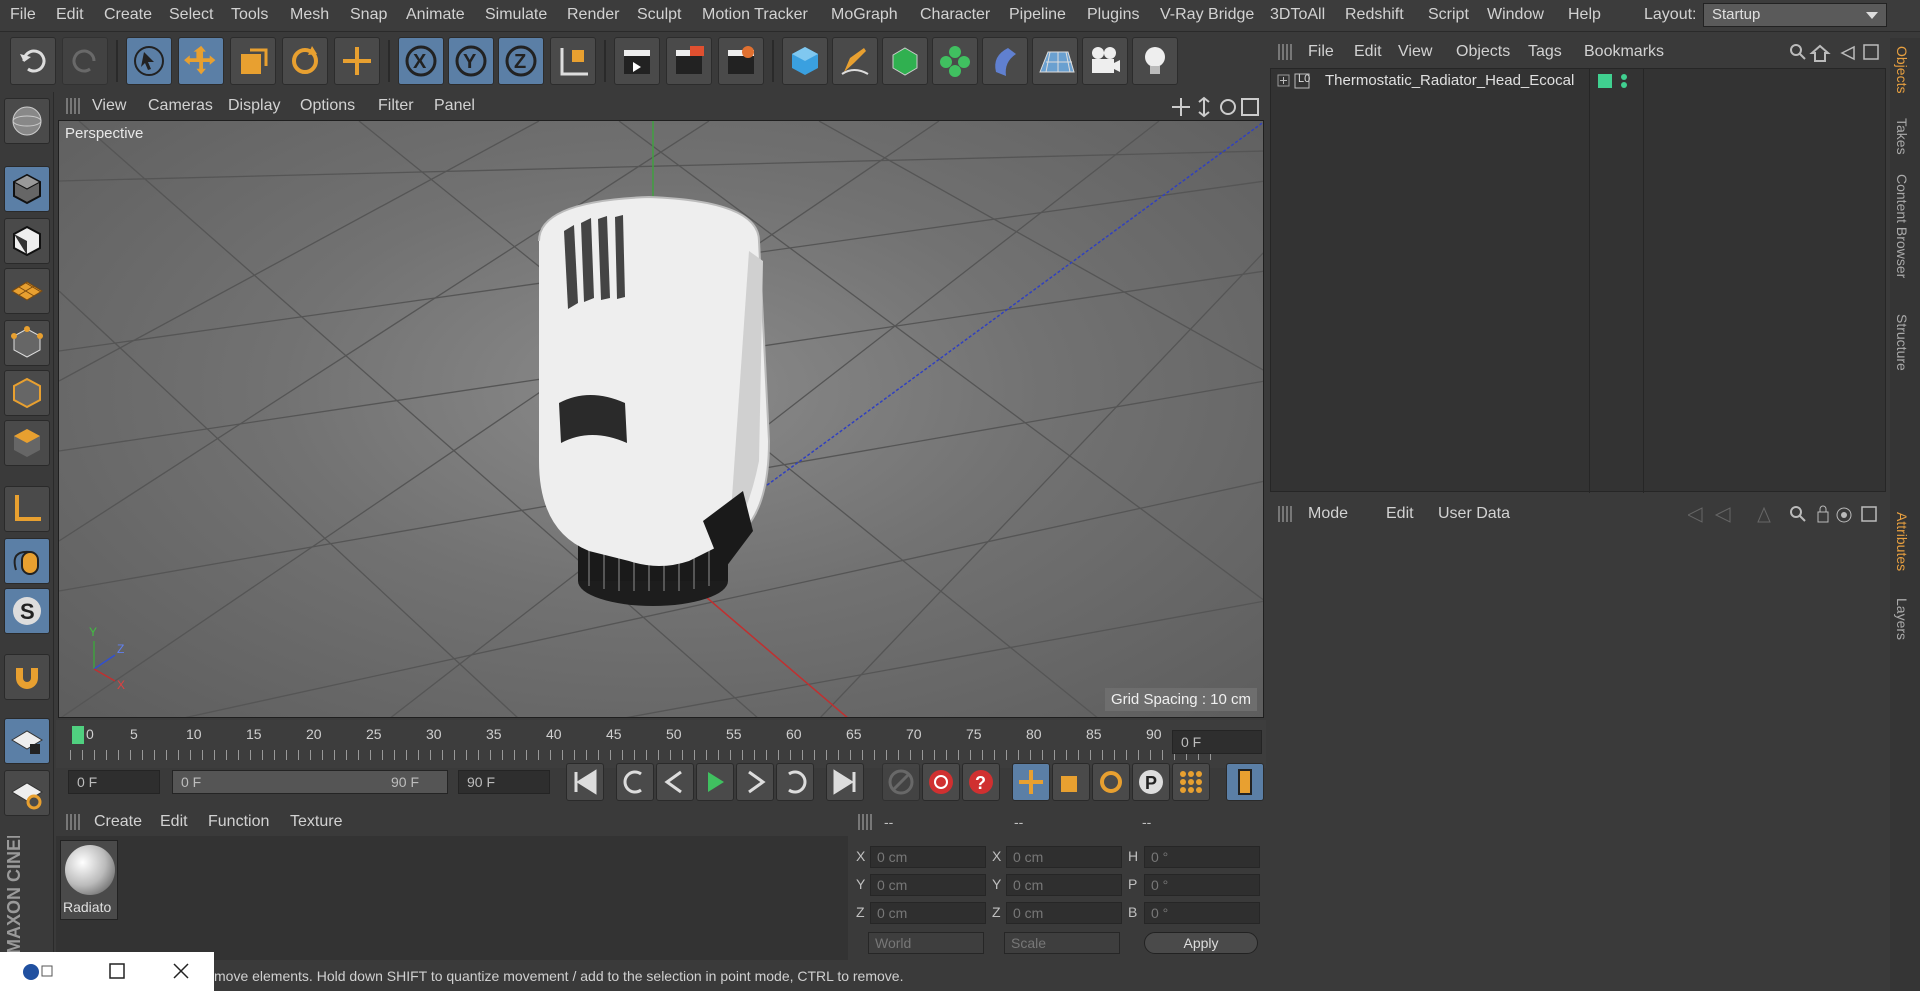  Describe the element at coordinates (357, 61) in the screenshot. I see `recent-tool-button` at that location.